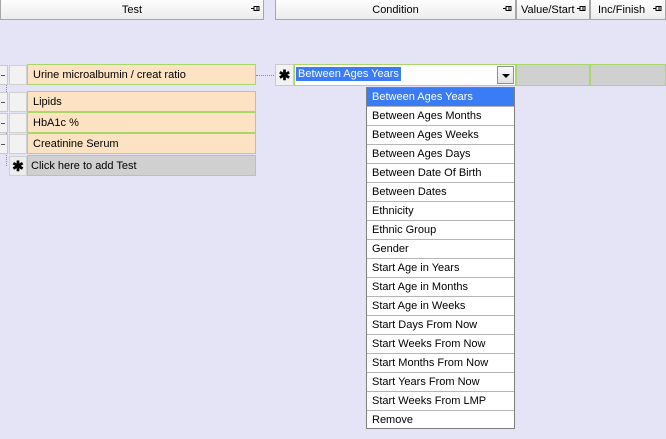 This screenshot has height=439, width=666. What do you see at coordinates (348, 74) in the screenshot?
I see `condition-combo-value: Between Ages Years` at bounding box center [348, 74].